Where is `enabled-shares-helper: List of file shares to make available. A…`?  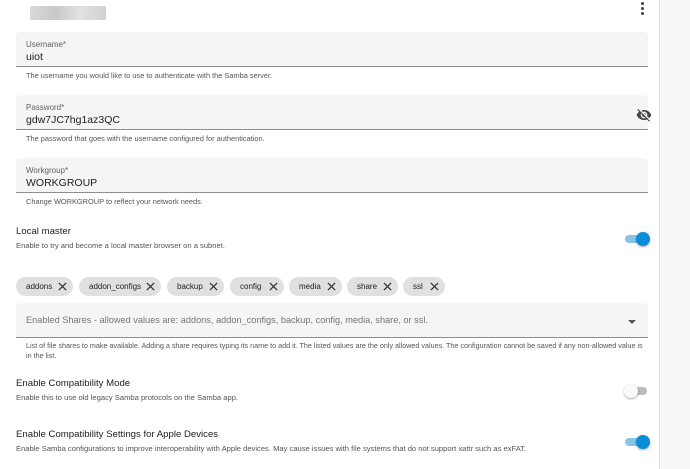
enabled-shares-helper: List of file shares to make available. A… is located at coordinates (334, 350).